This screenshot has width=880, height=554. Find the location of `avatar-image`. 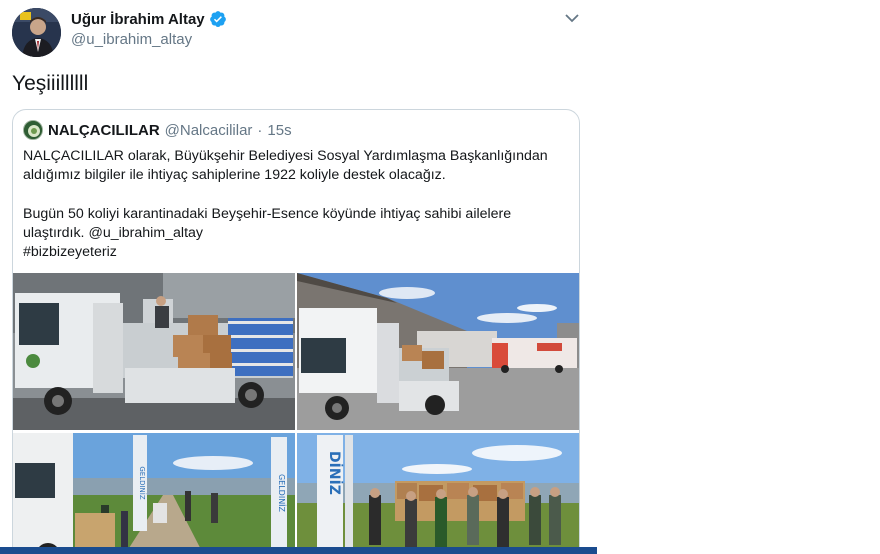

avatar-image is located at coordinates (36, 32).